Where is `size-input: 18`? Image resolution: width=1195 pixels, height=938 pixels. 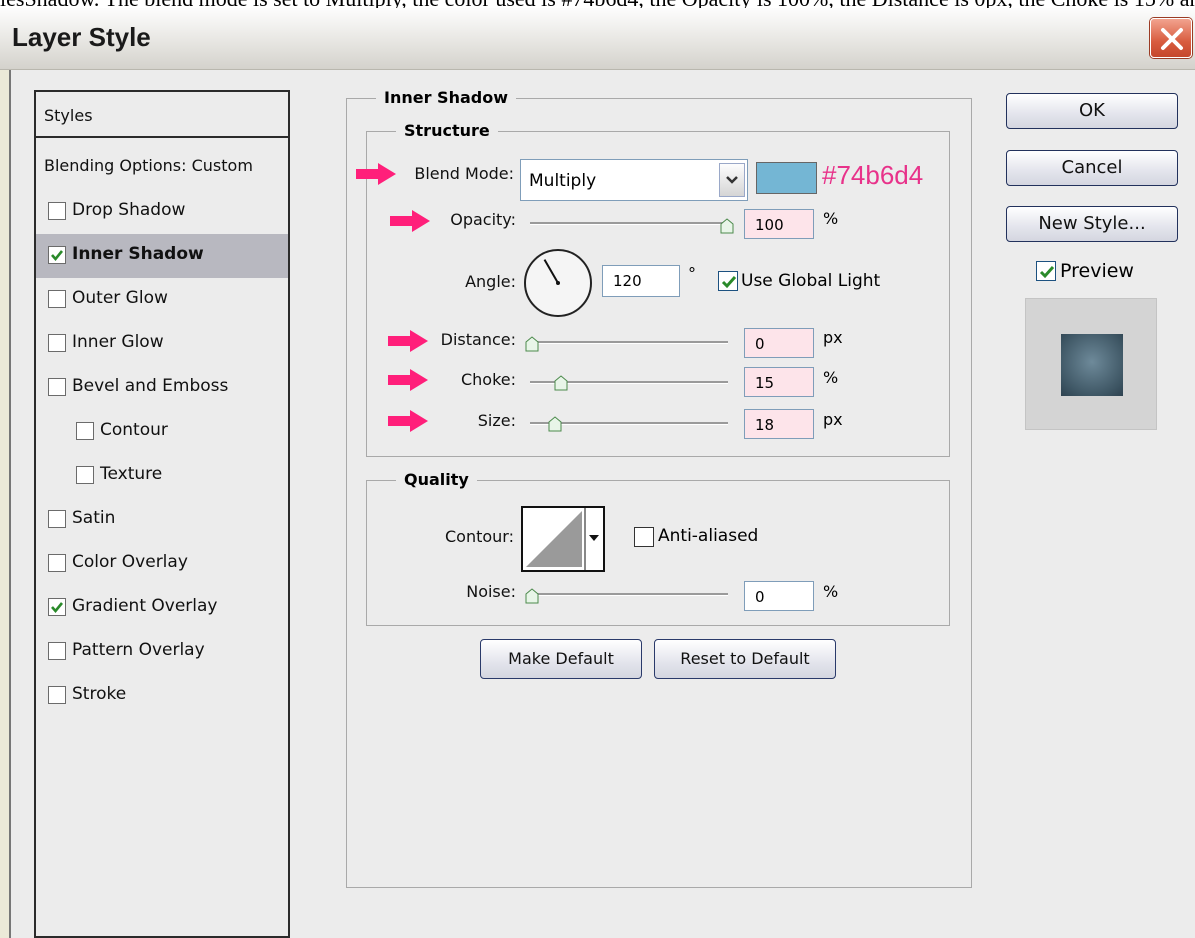
size-input: 18 is located at coordinates (779, 424).